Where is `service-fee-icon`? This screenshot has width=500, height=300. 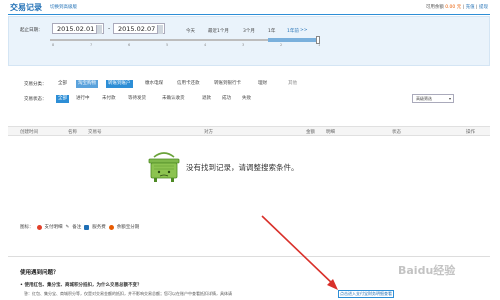 service-fee-icon is located at coordinates (87, 227).